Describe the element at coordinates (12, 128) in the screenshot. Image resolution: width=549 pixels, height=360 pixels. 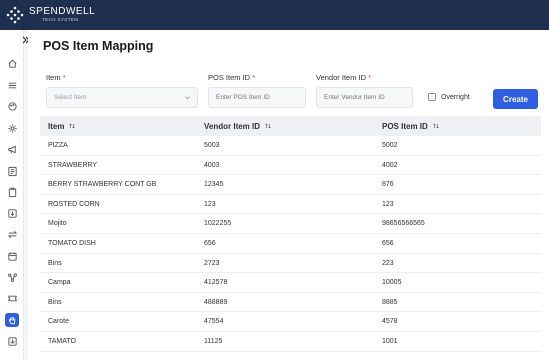
I see `settings-cog-icon` at that location.